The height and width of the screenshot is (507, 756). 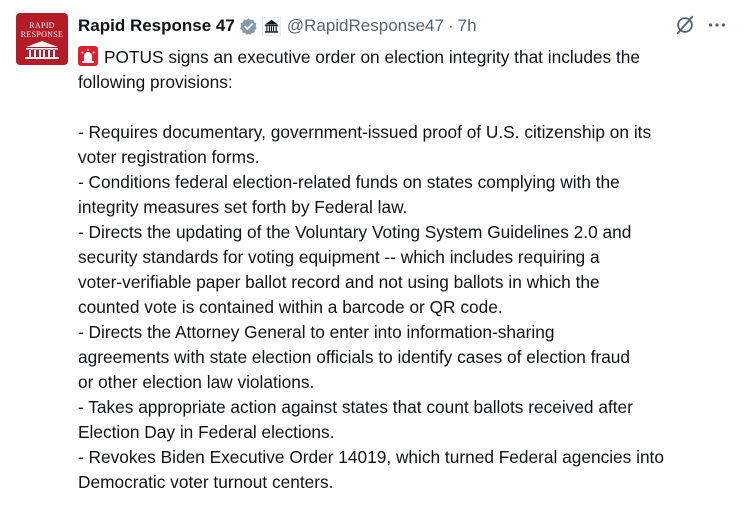 What do you see at coordinates (248, 26) in the screenshot?
I see `verified-badge-icon` at bounding box center [248, 26].